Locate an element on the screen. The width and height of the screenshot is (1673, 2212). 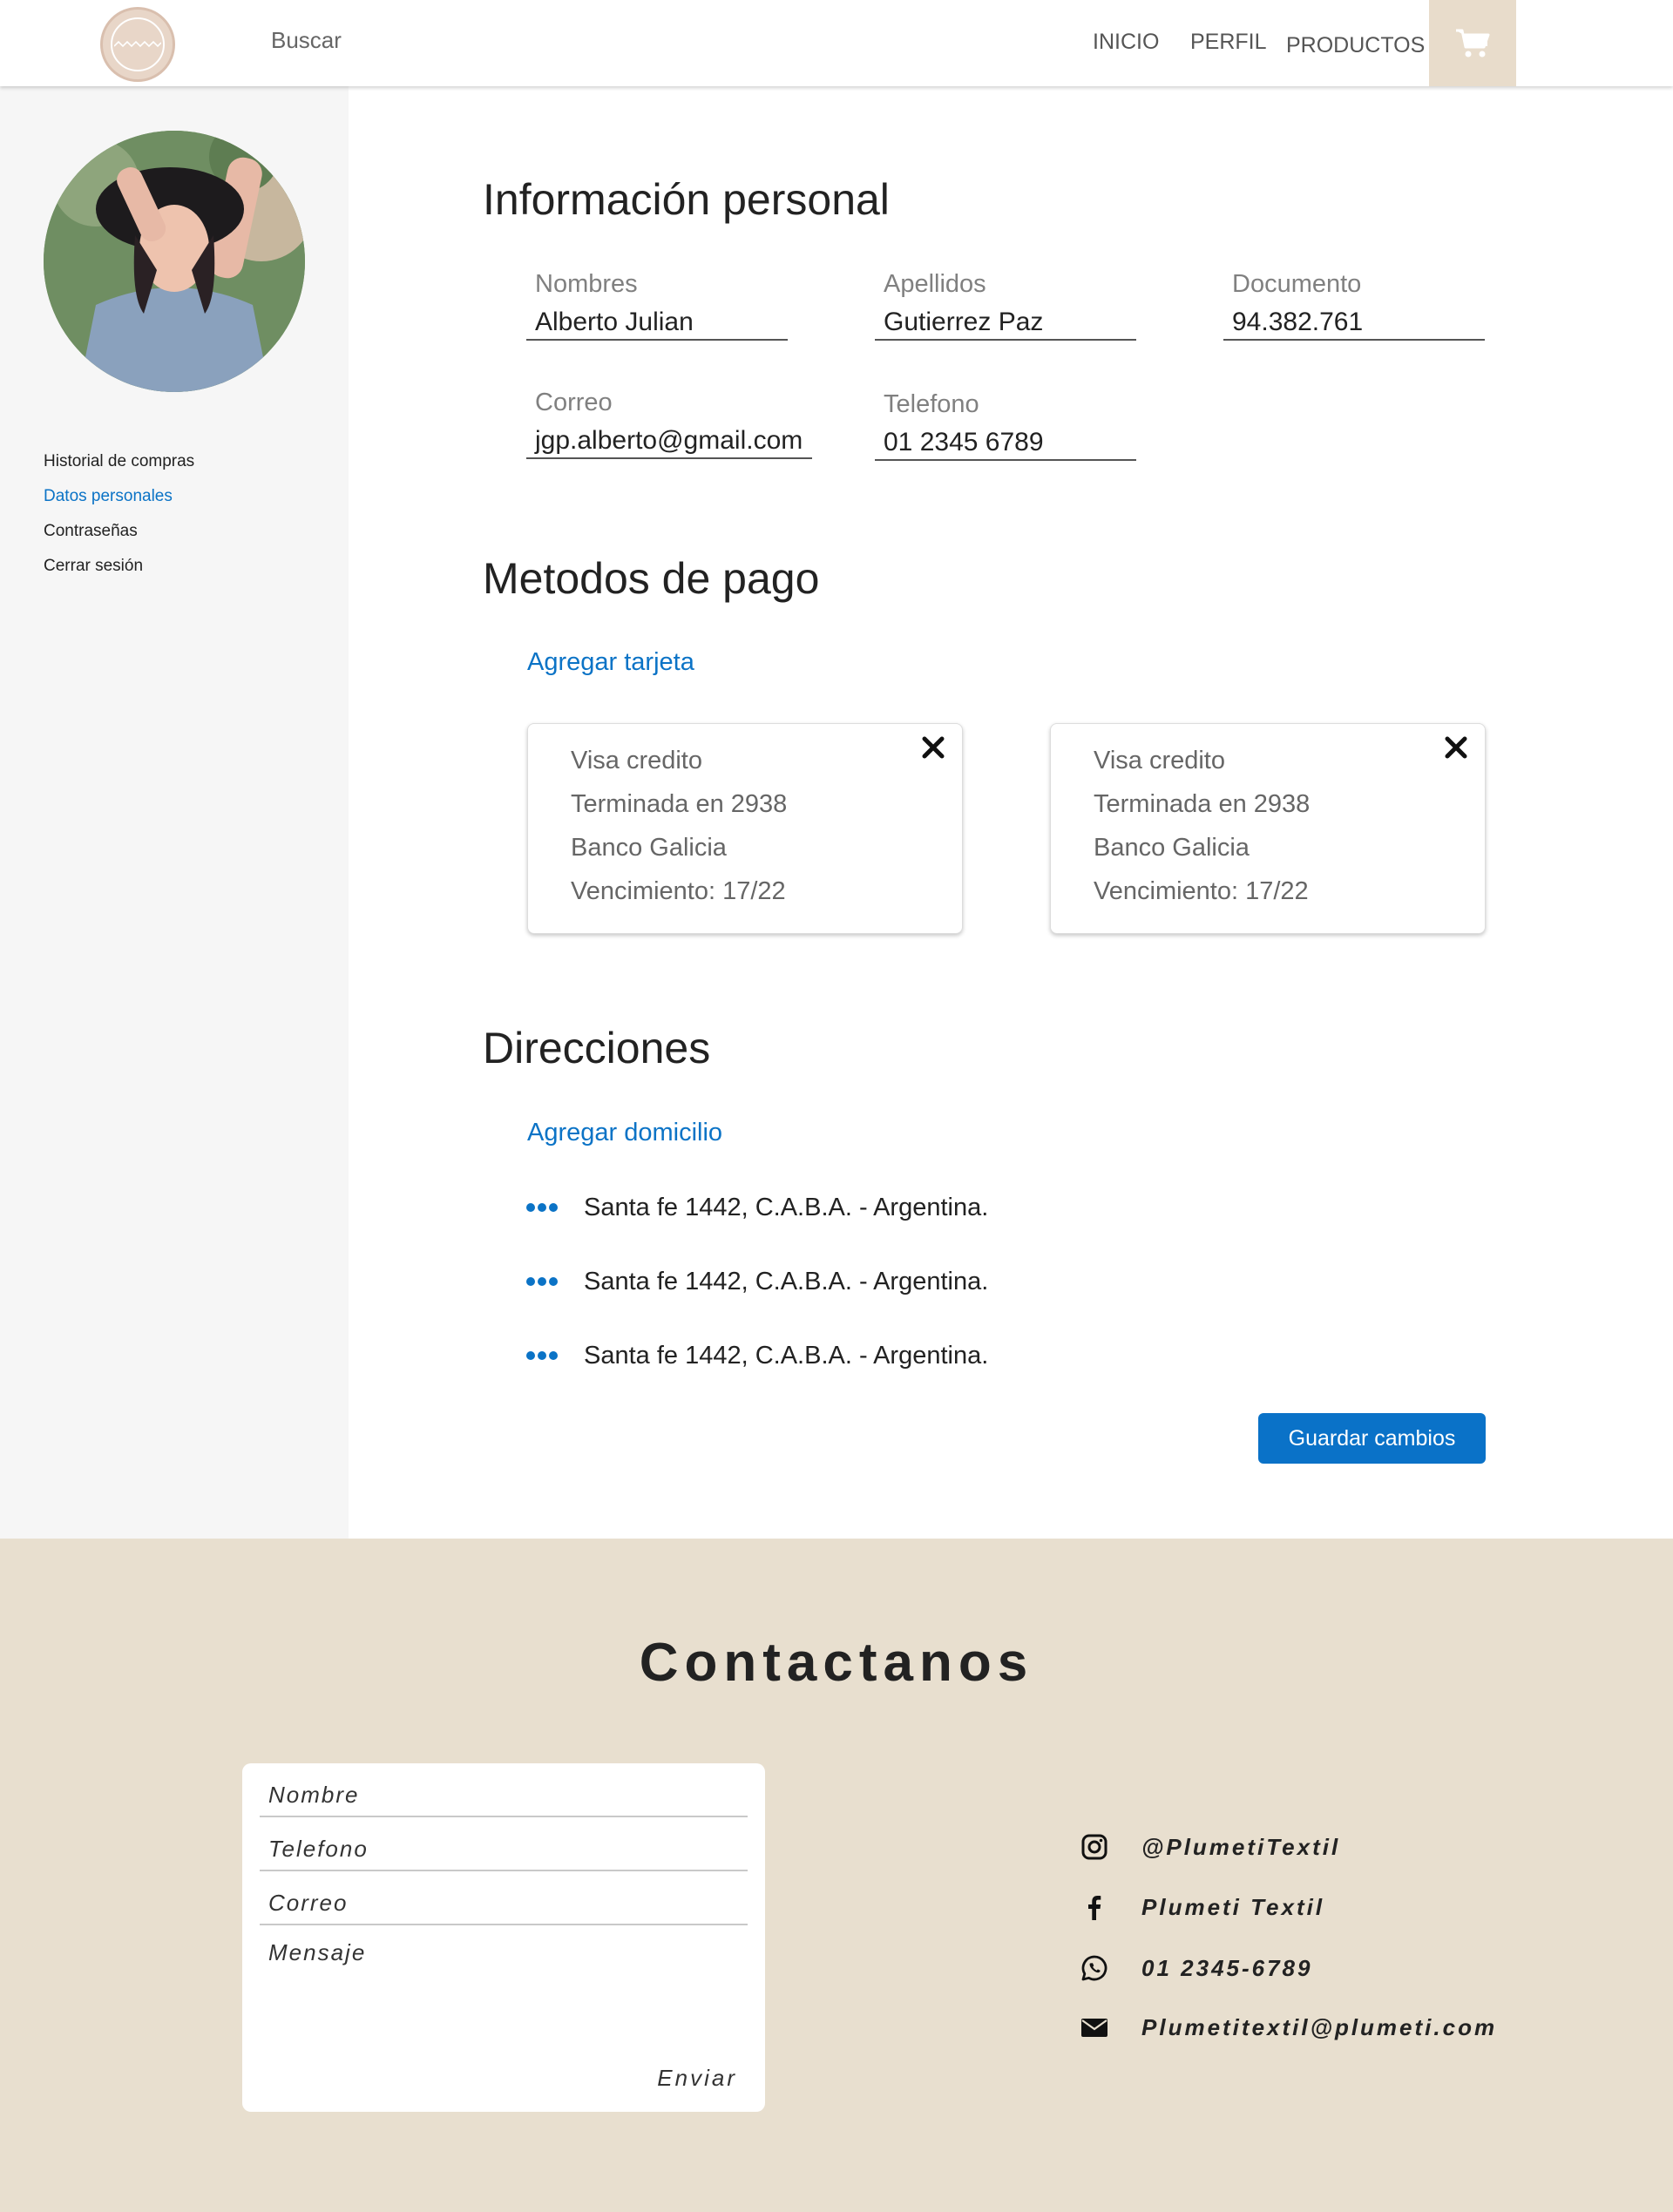
contact-whatsapp: 01 2345-6789 is located at coordinates (1196, 1968).